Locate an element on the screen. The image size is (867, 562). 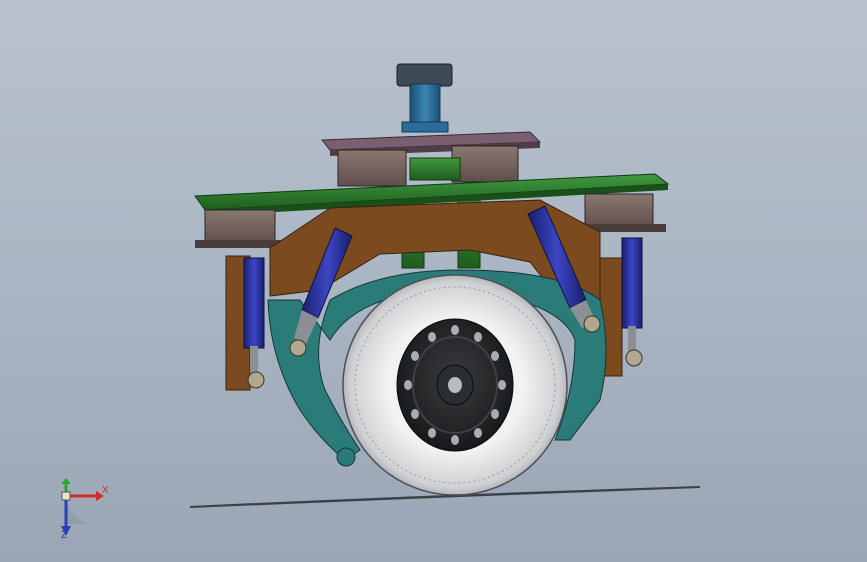
top-shaft is located at coordinates (424, 98).